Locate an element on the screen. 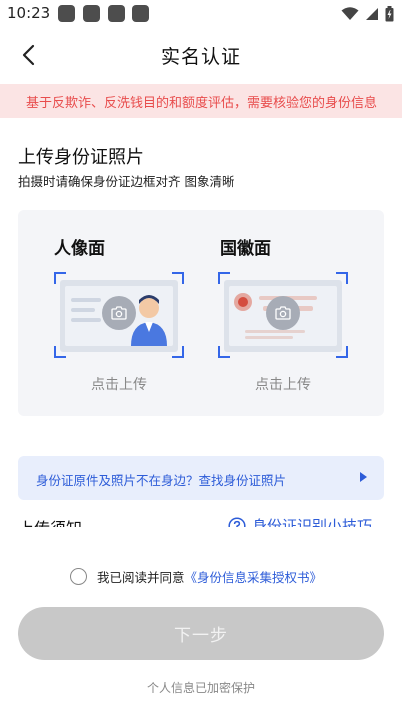  id-recognition-tips-link: 身份证识别小技巧 is located at coordinates (300, 521).